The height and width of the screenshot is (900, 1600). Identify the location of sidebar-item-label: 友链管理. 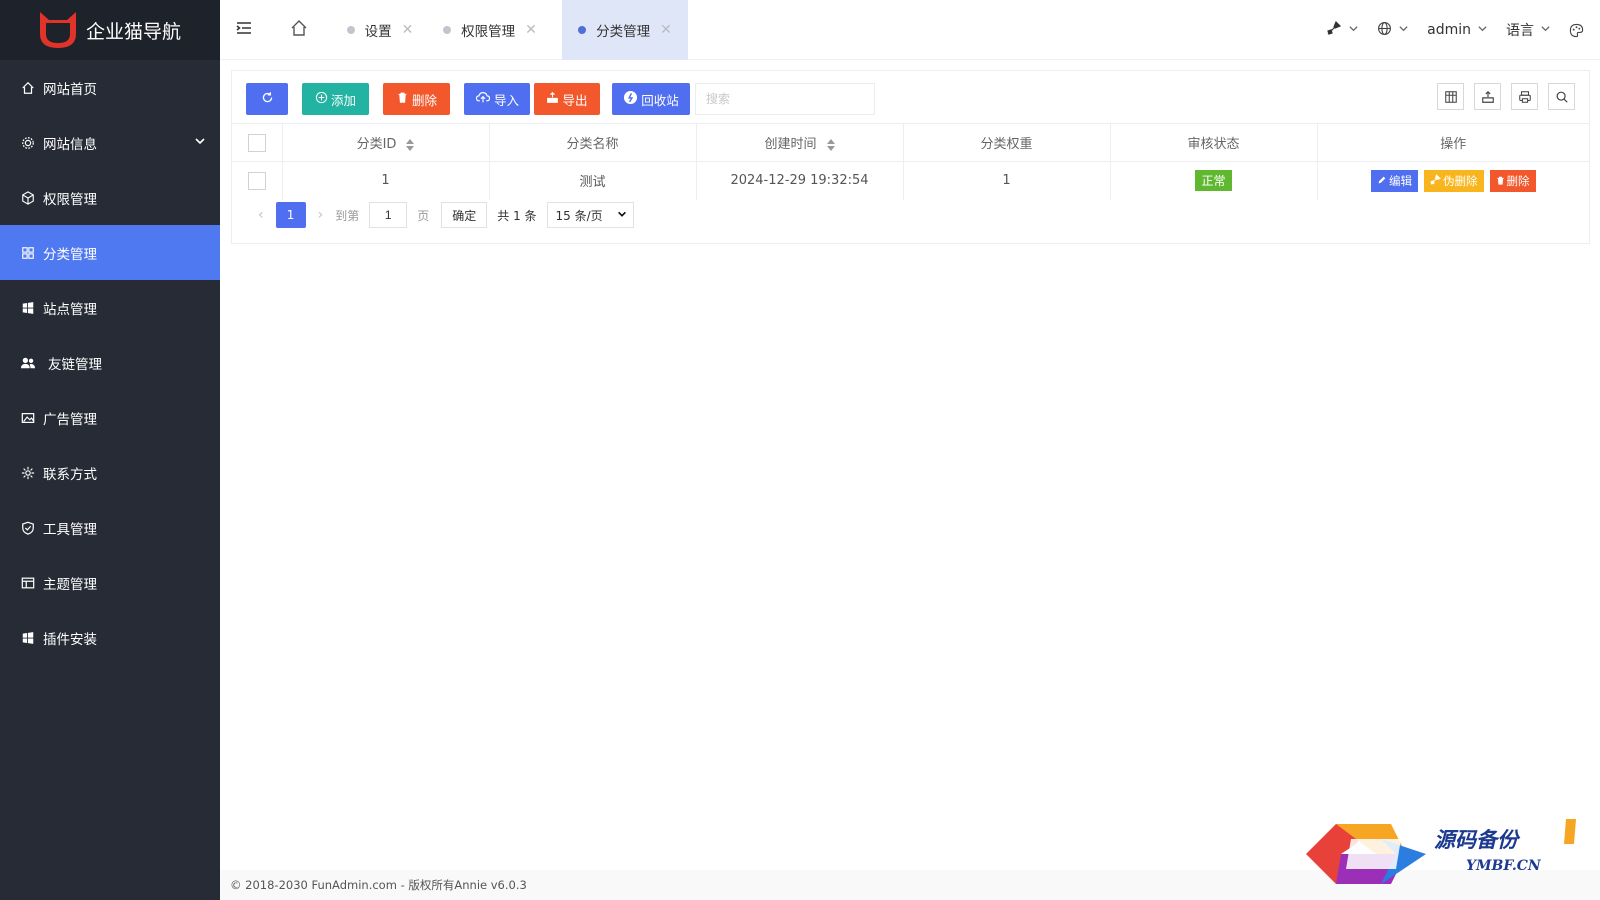
(75, 364).